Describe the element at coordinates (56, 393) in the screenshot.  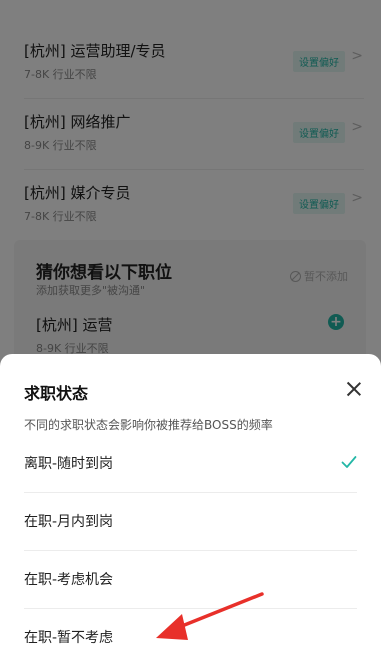
I see `sheet-title: 求职状态` at that location.